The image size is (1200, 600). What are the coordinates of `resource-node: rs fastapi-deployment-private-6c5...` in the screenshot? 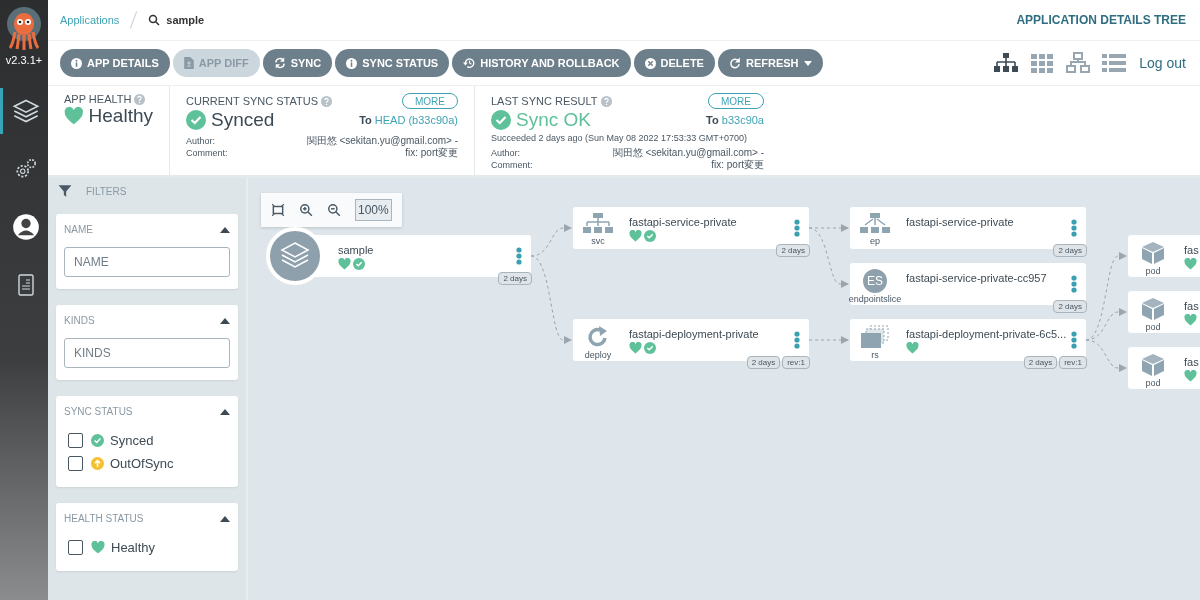 It's located at (968, 340).